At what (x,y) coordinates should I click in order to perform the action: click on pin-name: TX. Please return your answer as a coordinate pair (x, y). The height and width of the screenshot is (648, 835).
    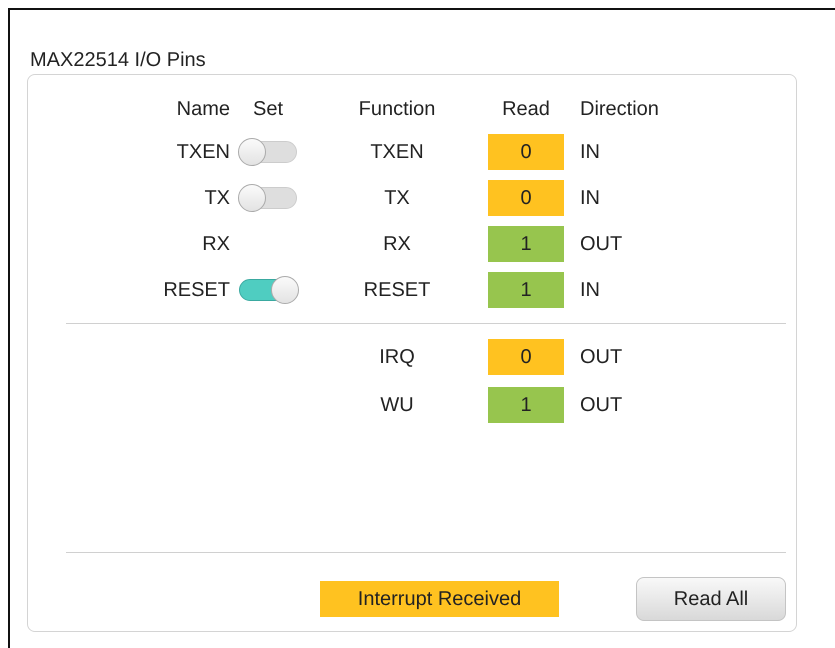
    Looking at the image, I should click on (216, 198).